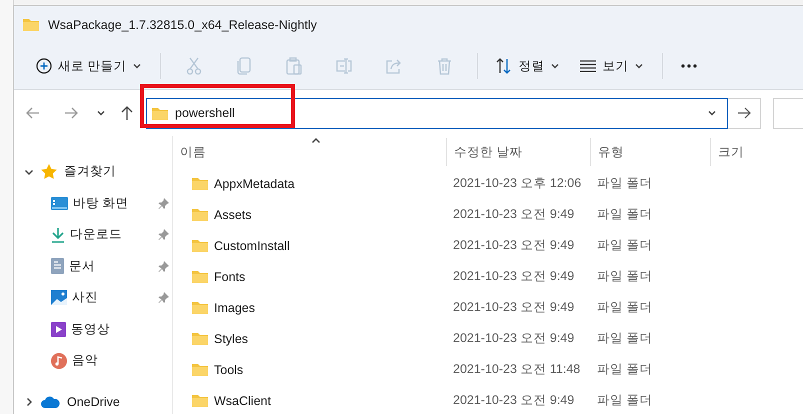 The image size is (803, 414). Describe the element at coordinates (49, 172) in the screenshot. I see `star-icon` at that location.